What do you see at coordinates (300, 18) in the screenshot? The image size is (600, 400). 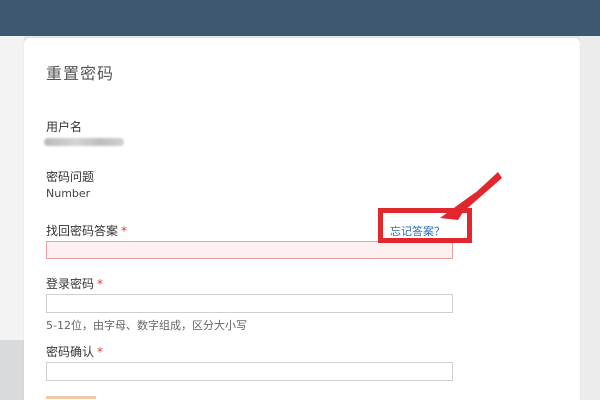 I see `top-navigation-bar` at bounding box center [300, 18].